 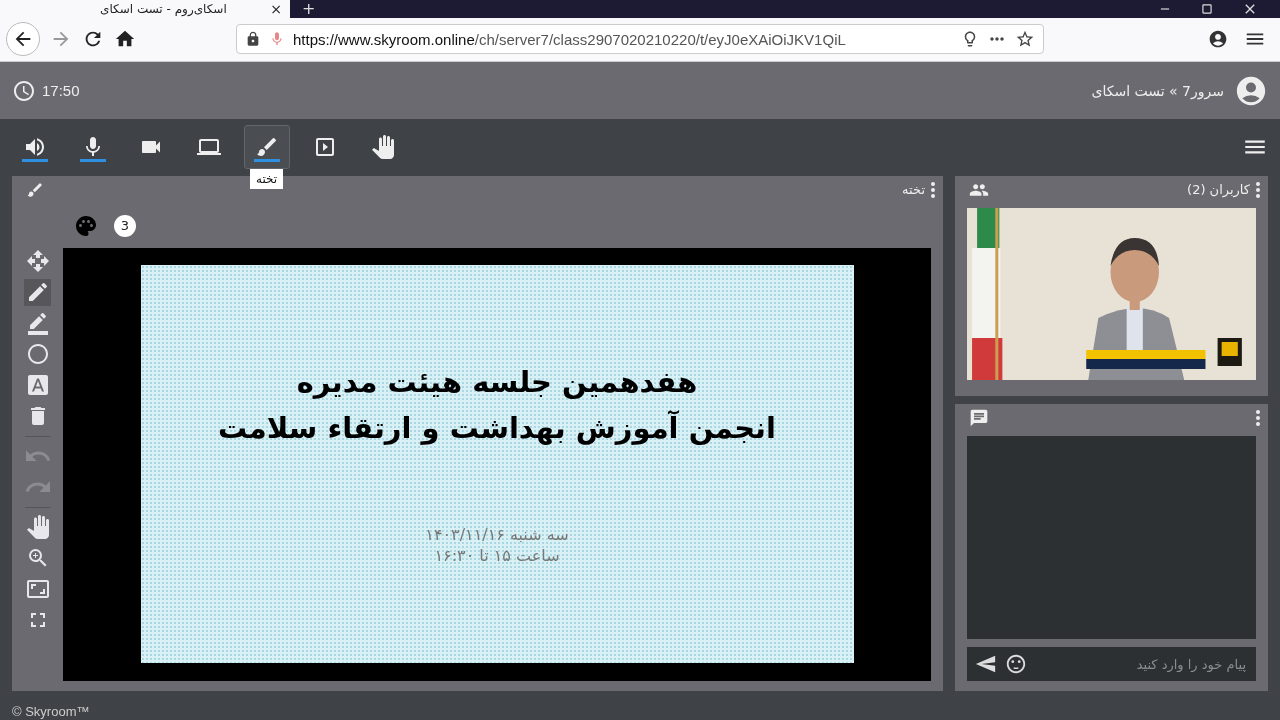 What do you see at coordinates (570, 39) in the screenshot?
I see `url-text: https://www.skyroom.online/ch/server7/class2907020210220/t/eyJ0eXAiOiJKV1QiL` at bounding box center [570, 39].